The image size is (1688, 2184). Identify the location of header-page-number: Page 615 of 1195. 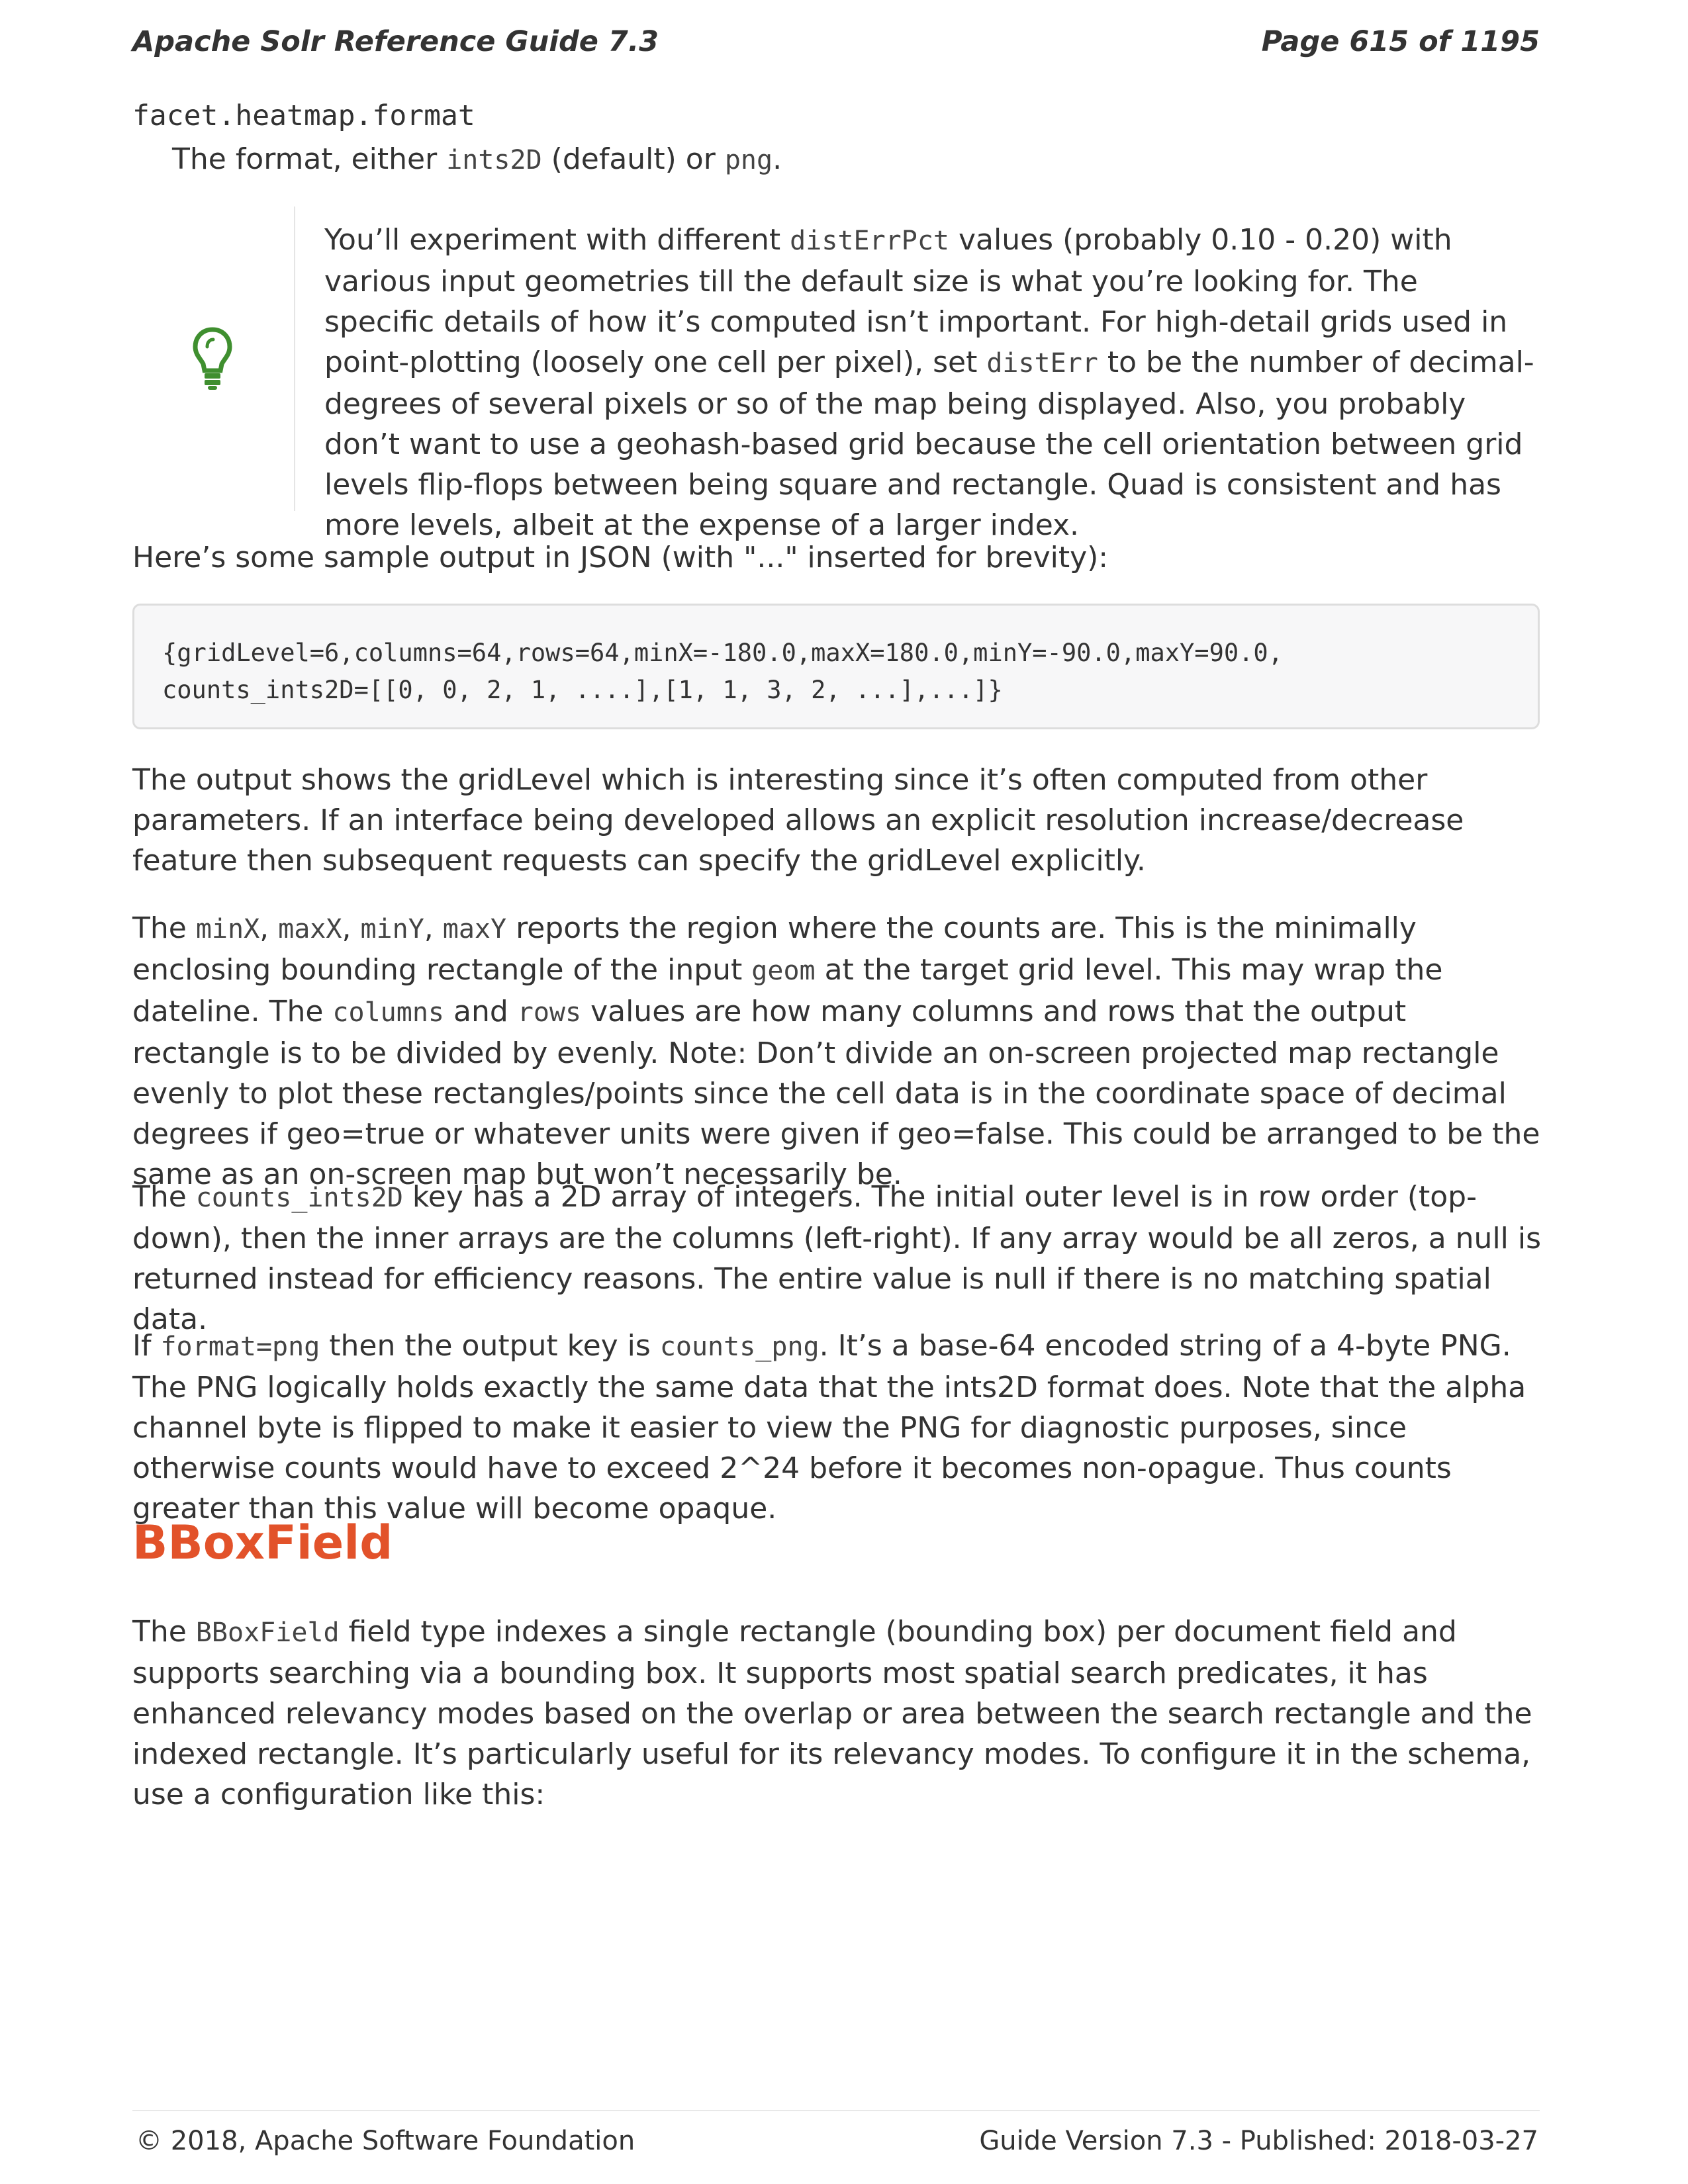
(1400, 41).